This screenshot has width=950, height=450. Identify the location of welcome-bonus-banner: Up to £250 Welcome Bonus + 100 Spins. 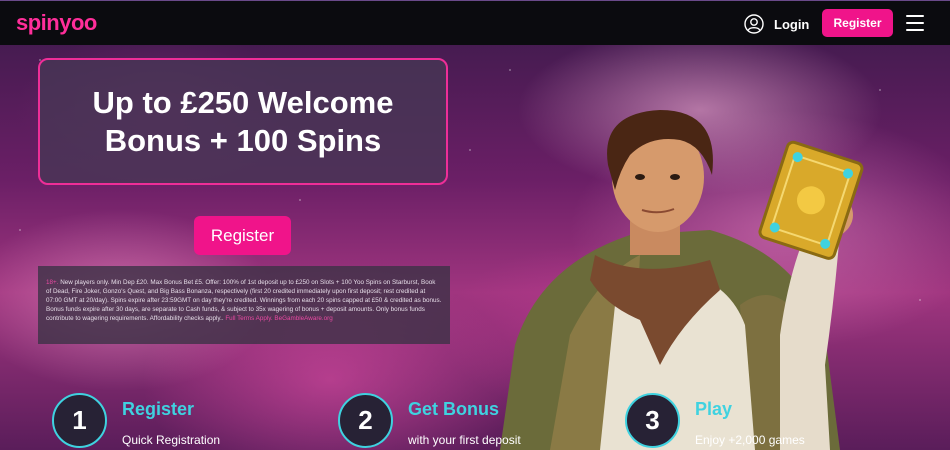
(243, 121).